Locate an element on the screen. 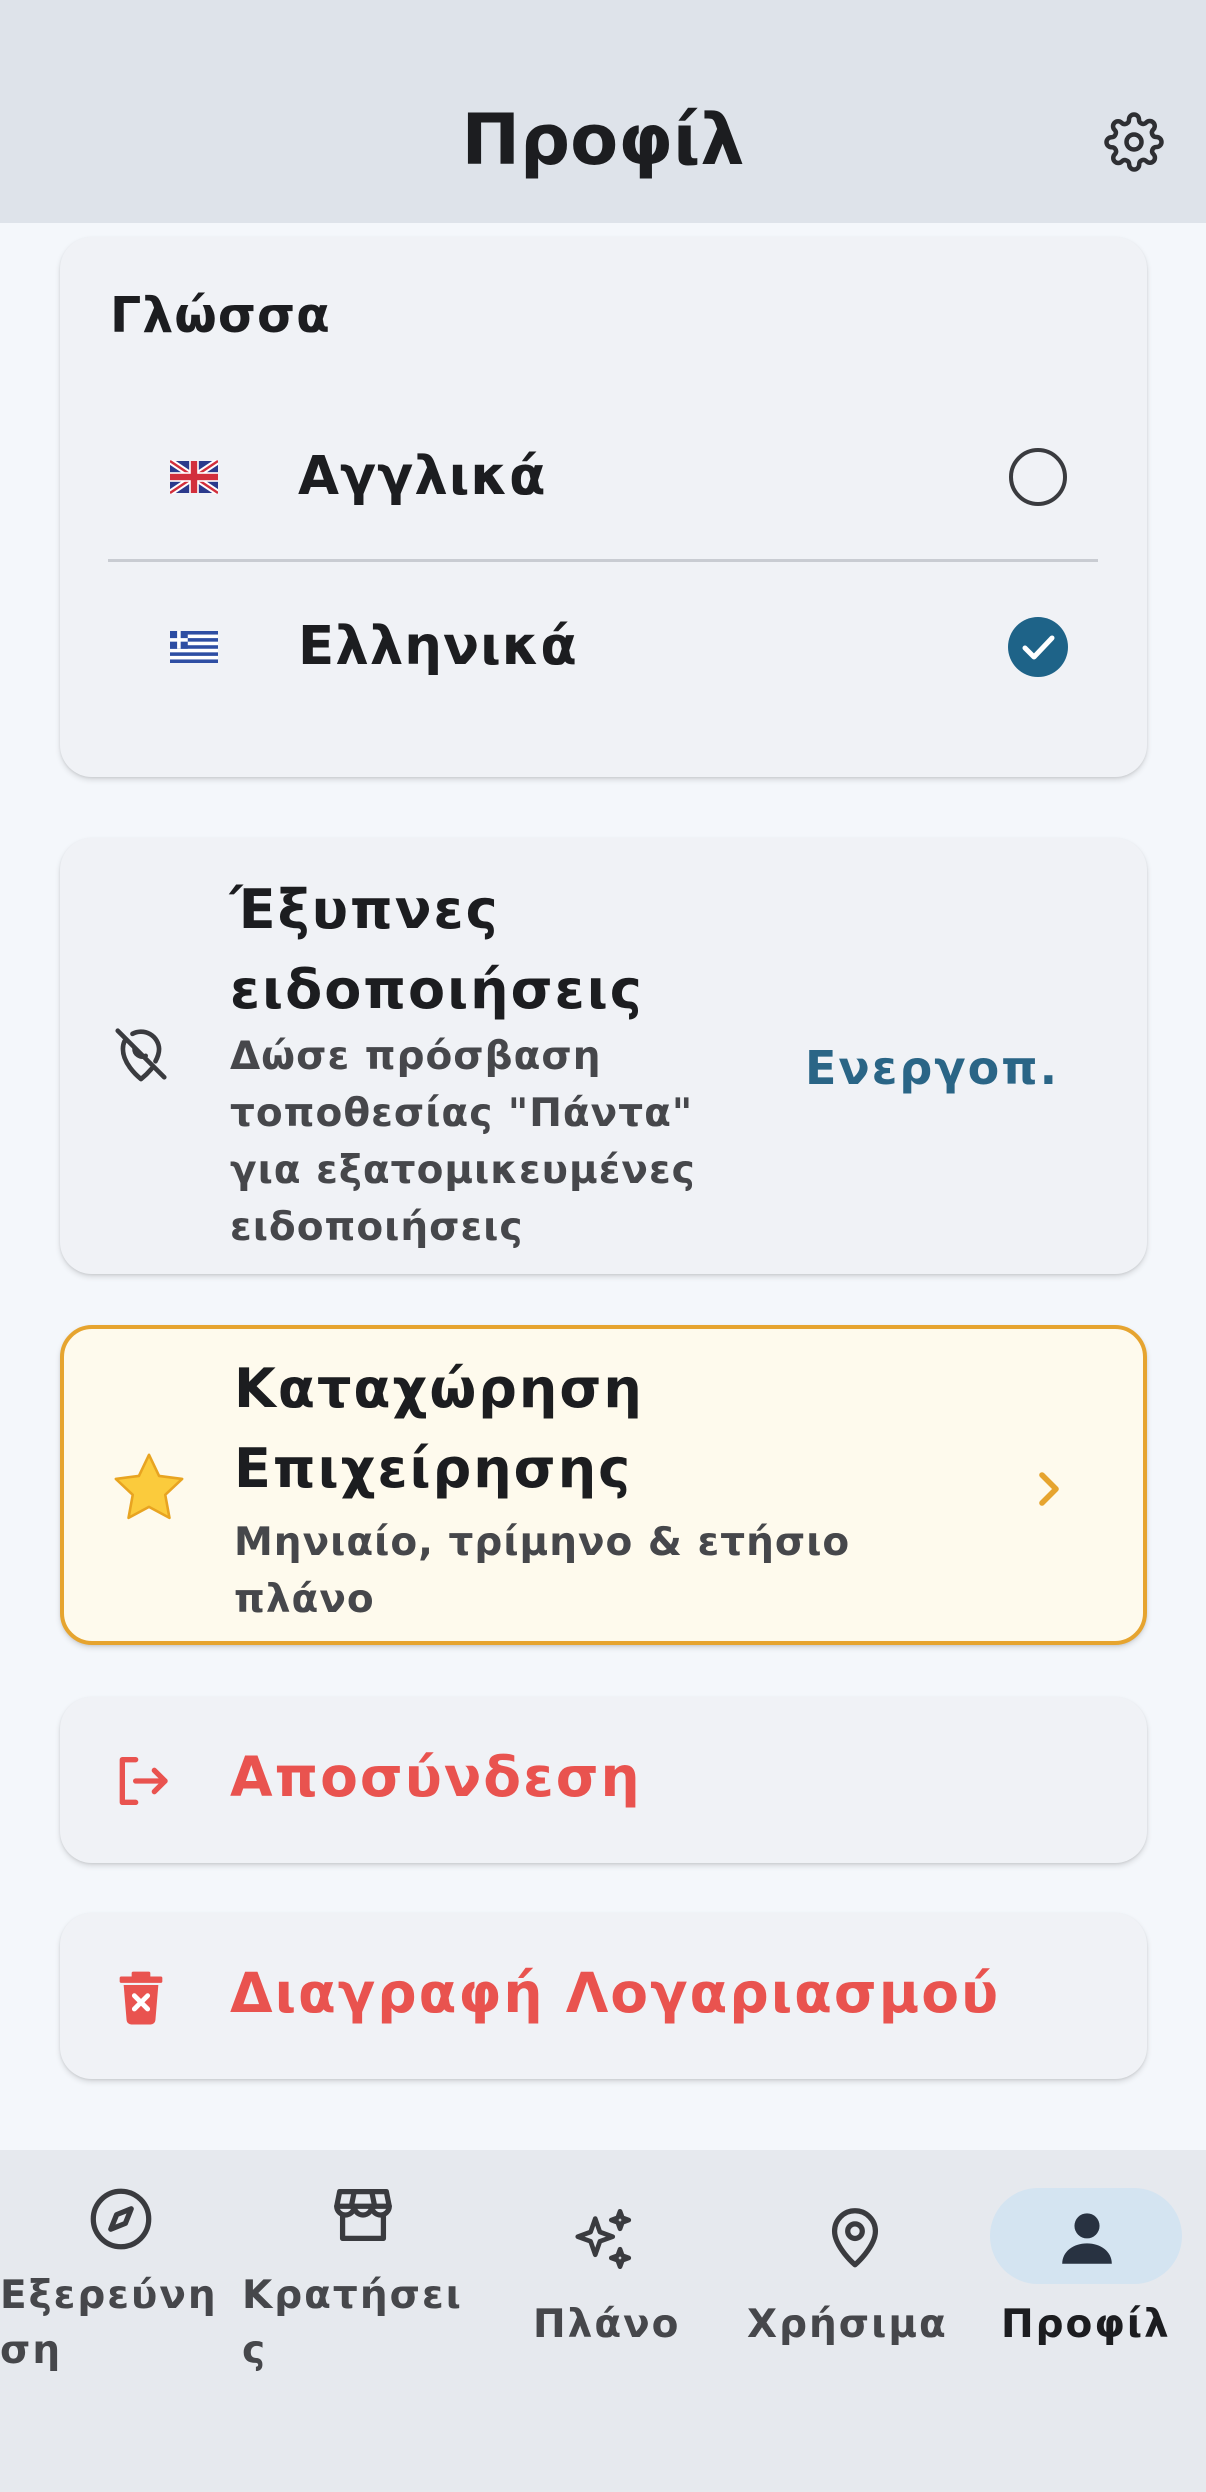 This screenshot has width=1206, height=2492. greece-flag-icon is located at coordinates (194, 647).